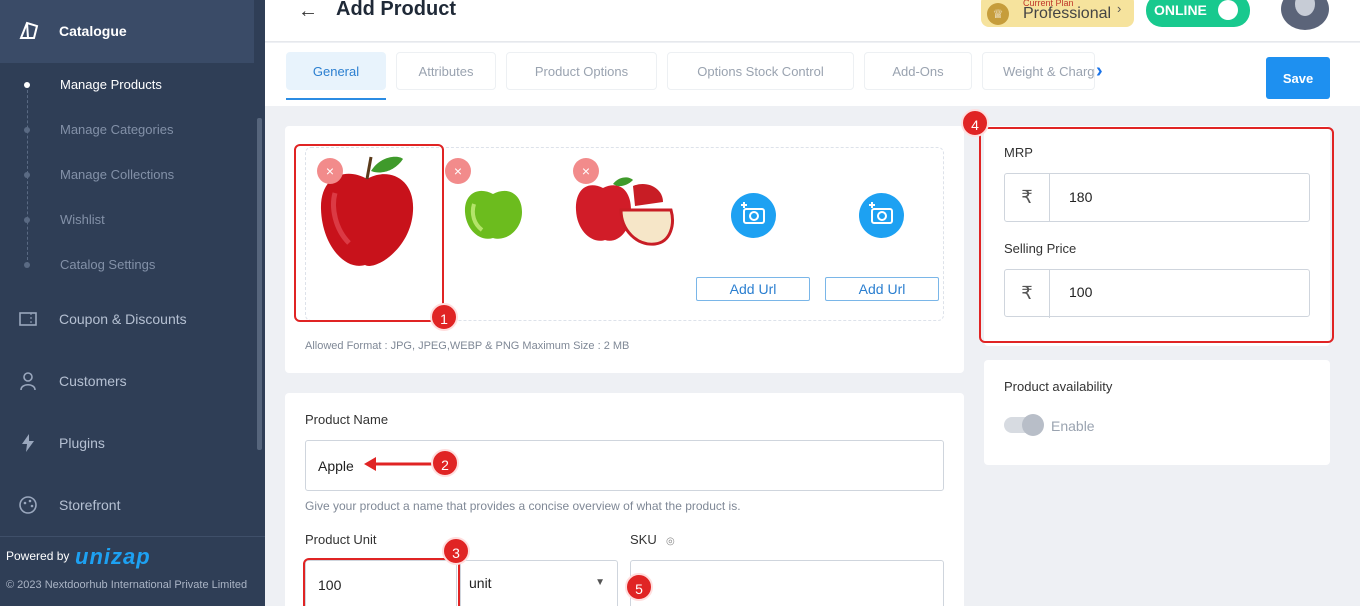 This screenshot has width=1360, height=606. Describe the element at coordinates (975, 123) in the screenshot. I see `annotation-badge-4: 4` at that location.